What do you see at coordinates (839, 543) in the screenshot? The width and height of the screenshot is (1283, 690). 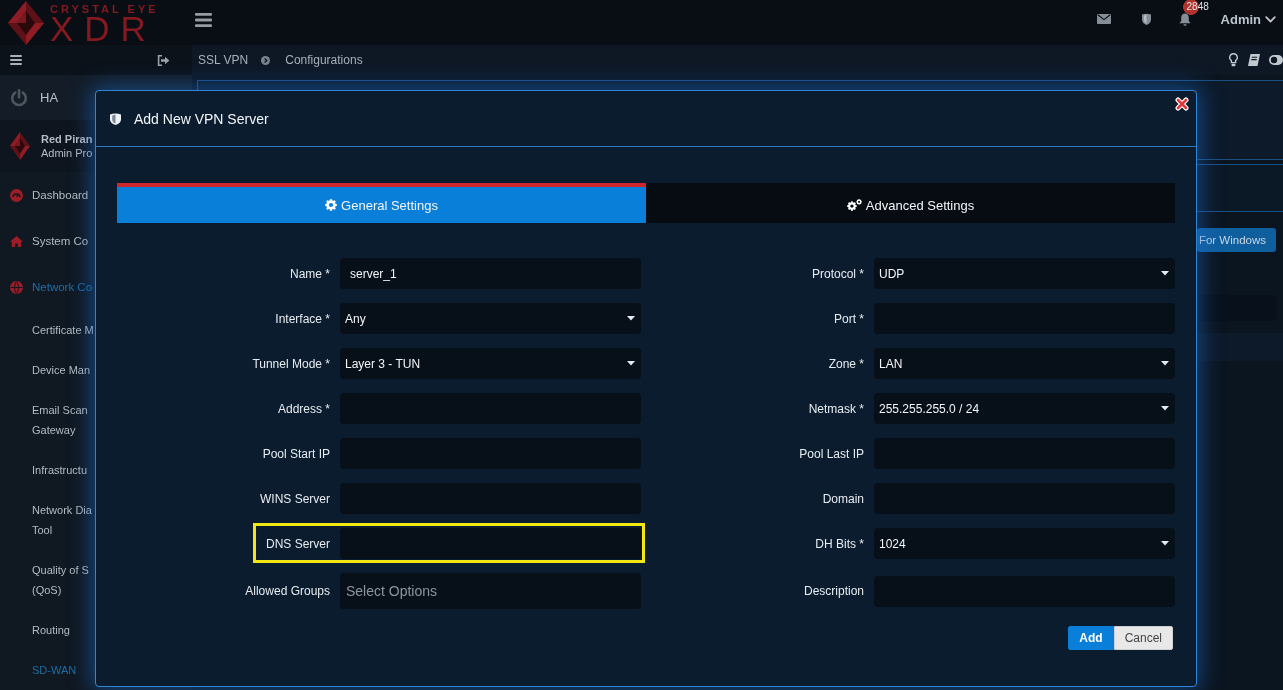 I see `field-label: DH Bits *` at bounding box center [839, 543].